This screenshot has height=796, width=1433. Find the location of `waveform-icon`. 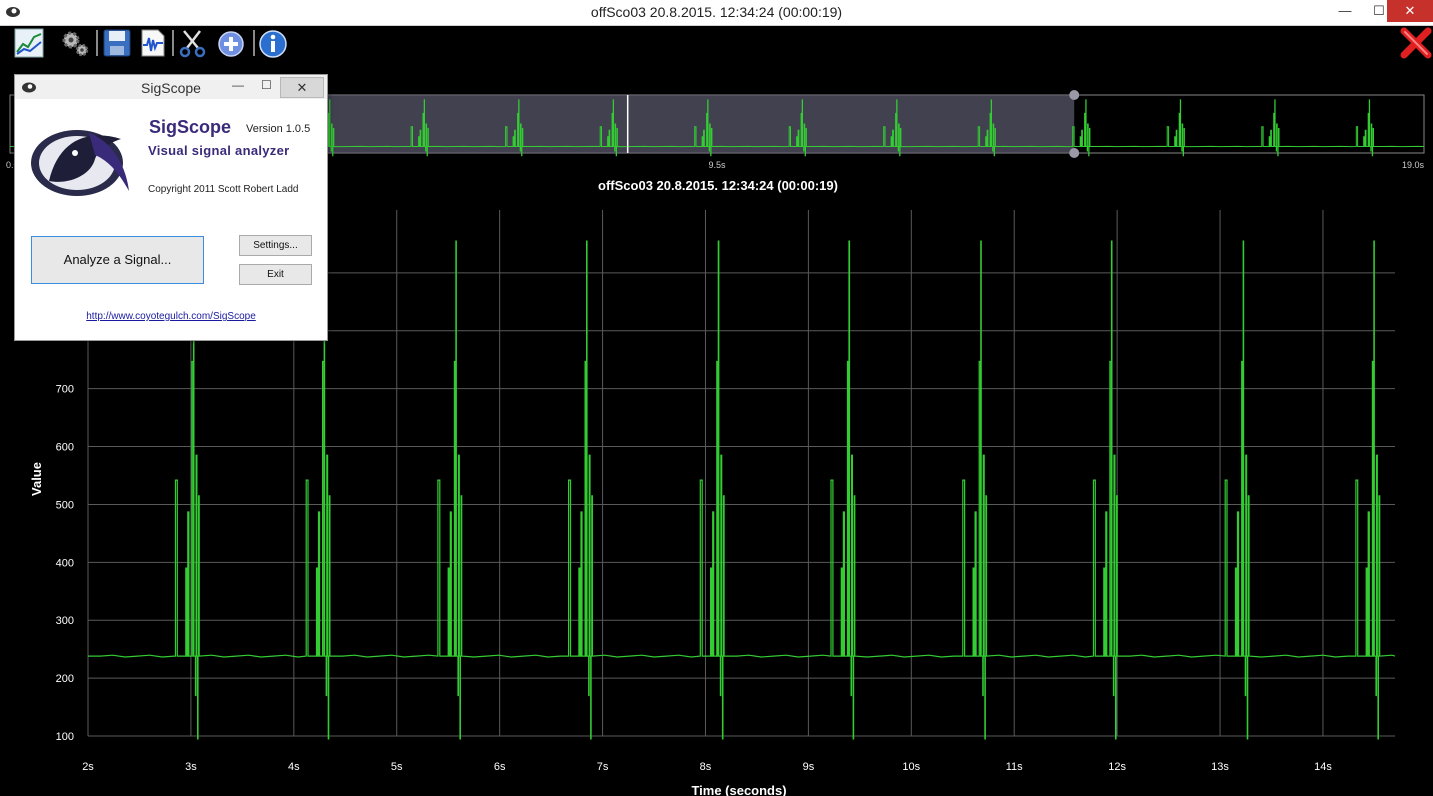

waveform-icon is located at coordinates (153, 43).